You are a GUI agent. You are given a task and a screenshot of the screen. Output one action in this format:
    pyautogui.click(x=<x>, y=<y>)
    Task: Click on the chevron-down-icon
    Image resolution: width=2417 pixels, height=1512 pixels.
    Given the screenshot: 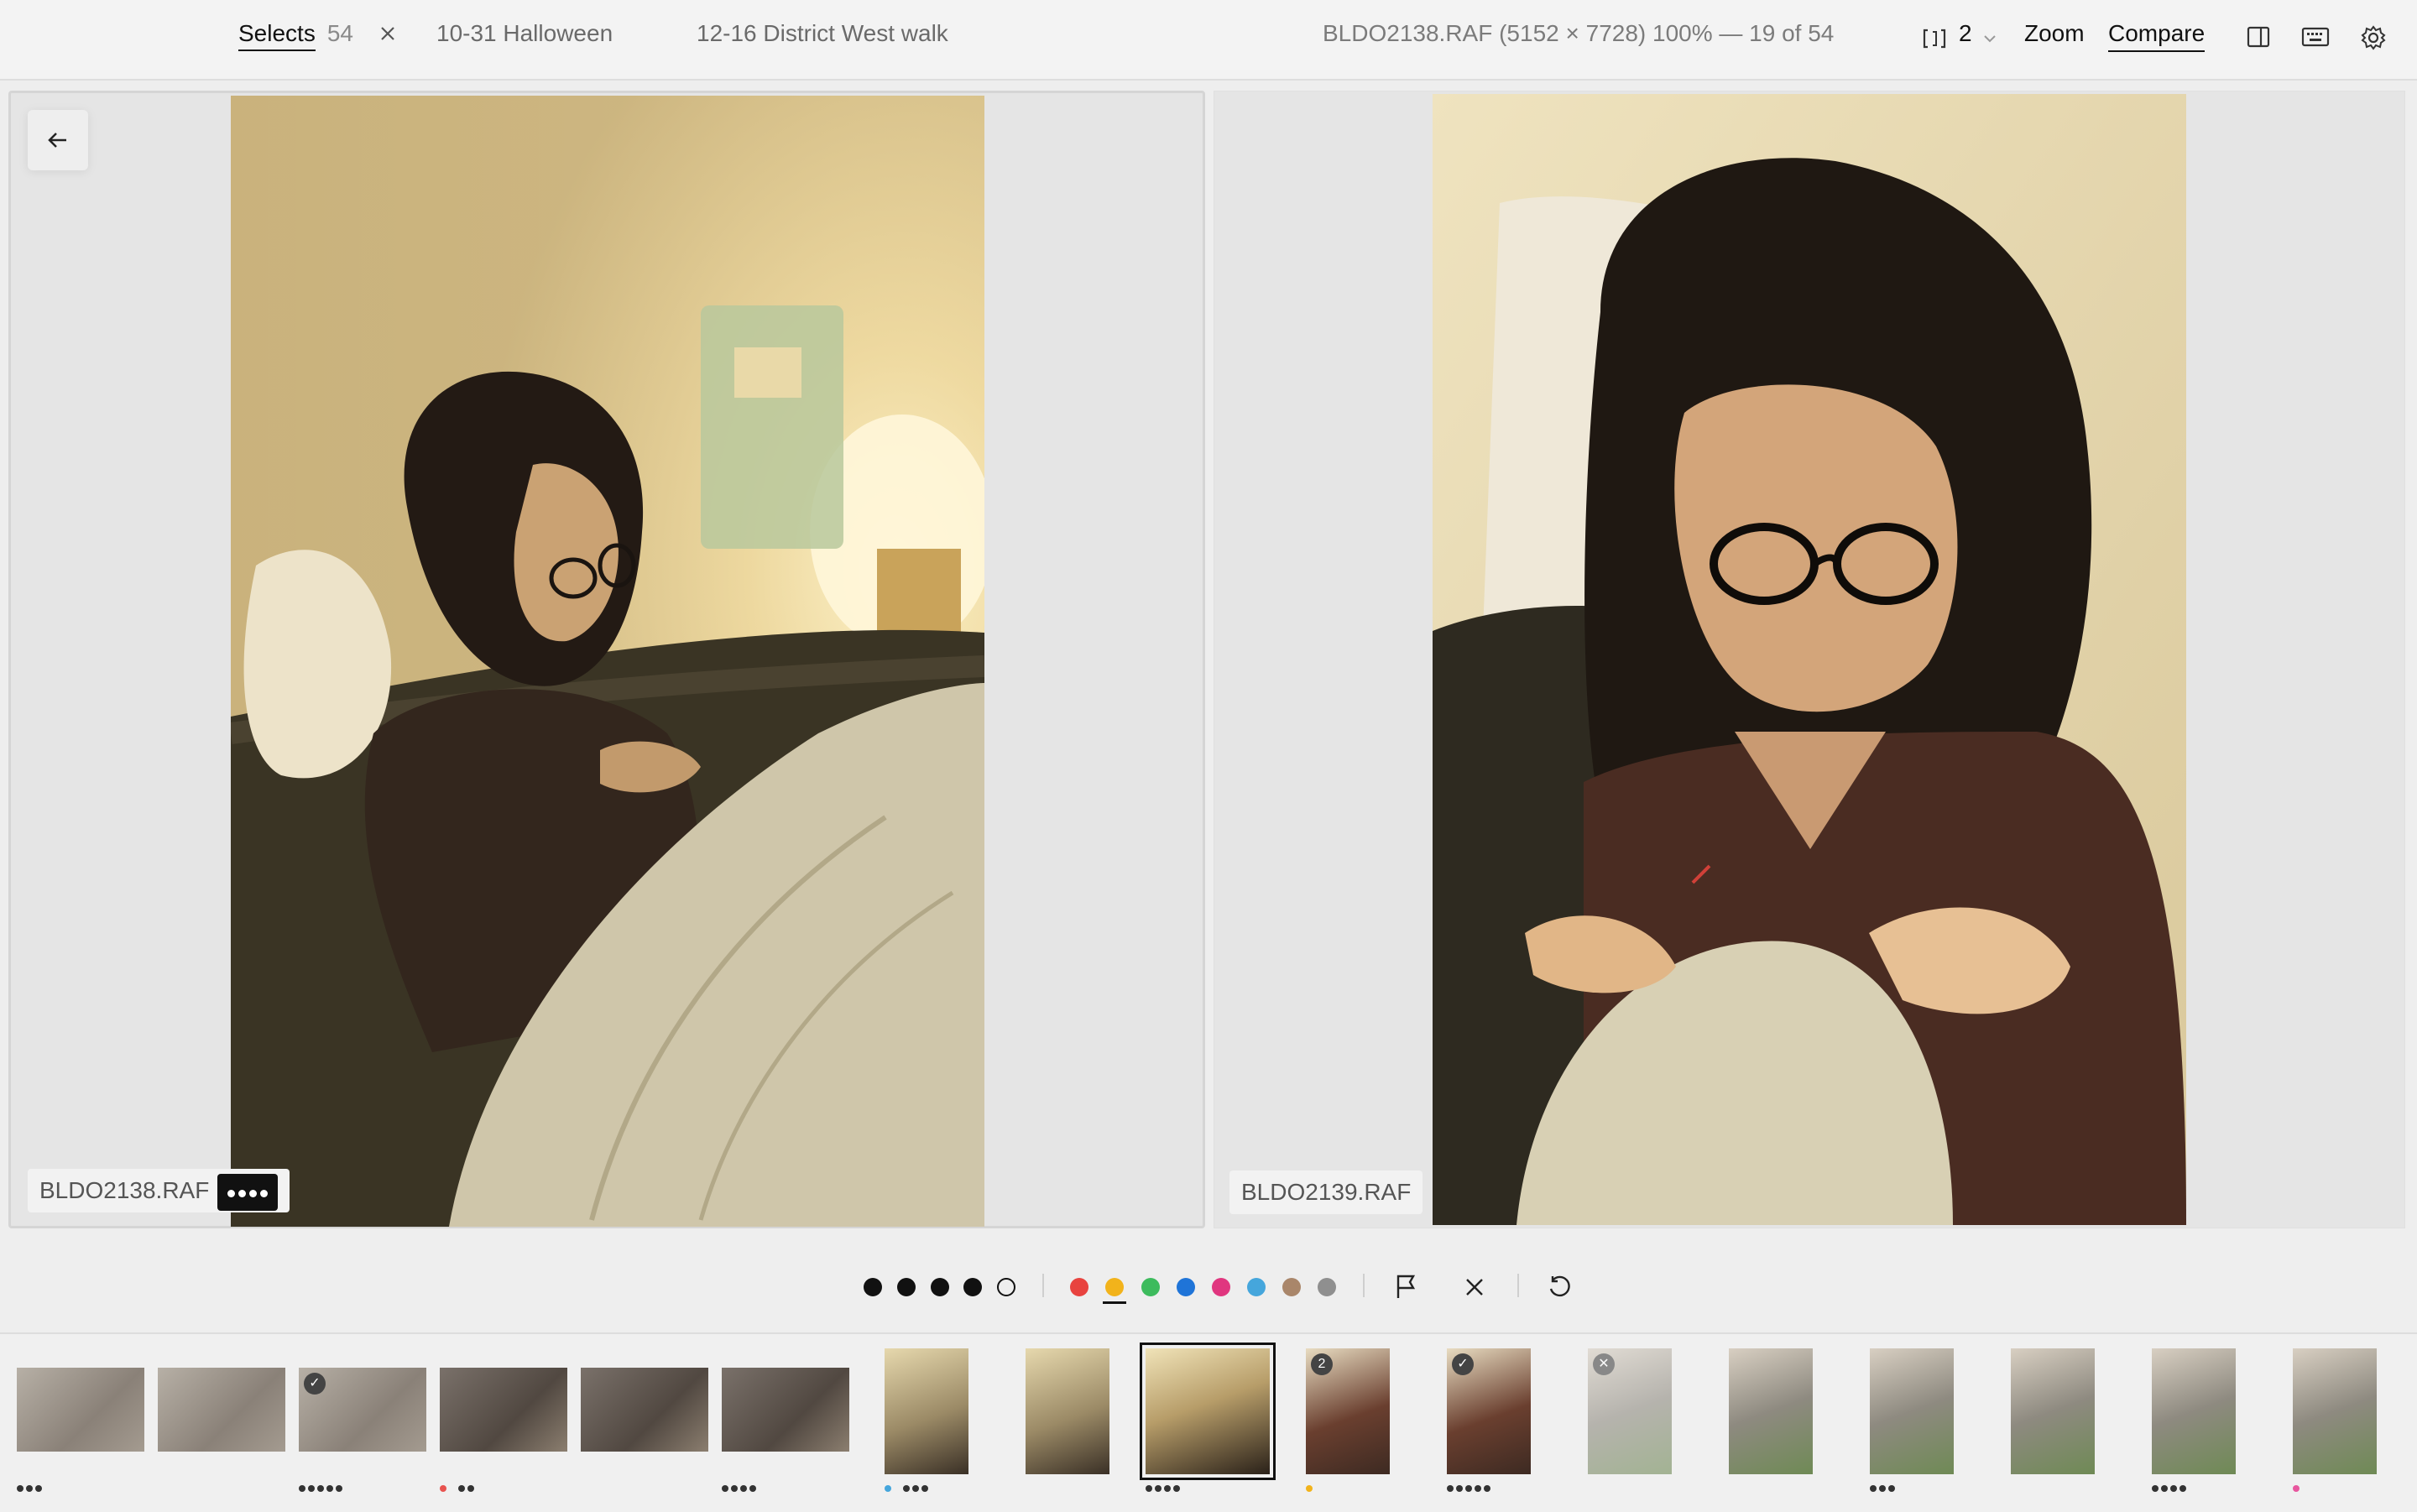 What is the action you would take?
    pyautogui.click(x=1989, y=39)
    